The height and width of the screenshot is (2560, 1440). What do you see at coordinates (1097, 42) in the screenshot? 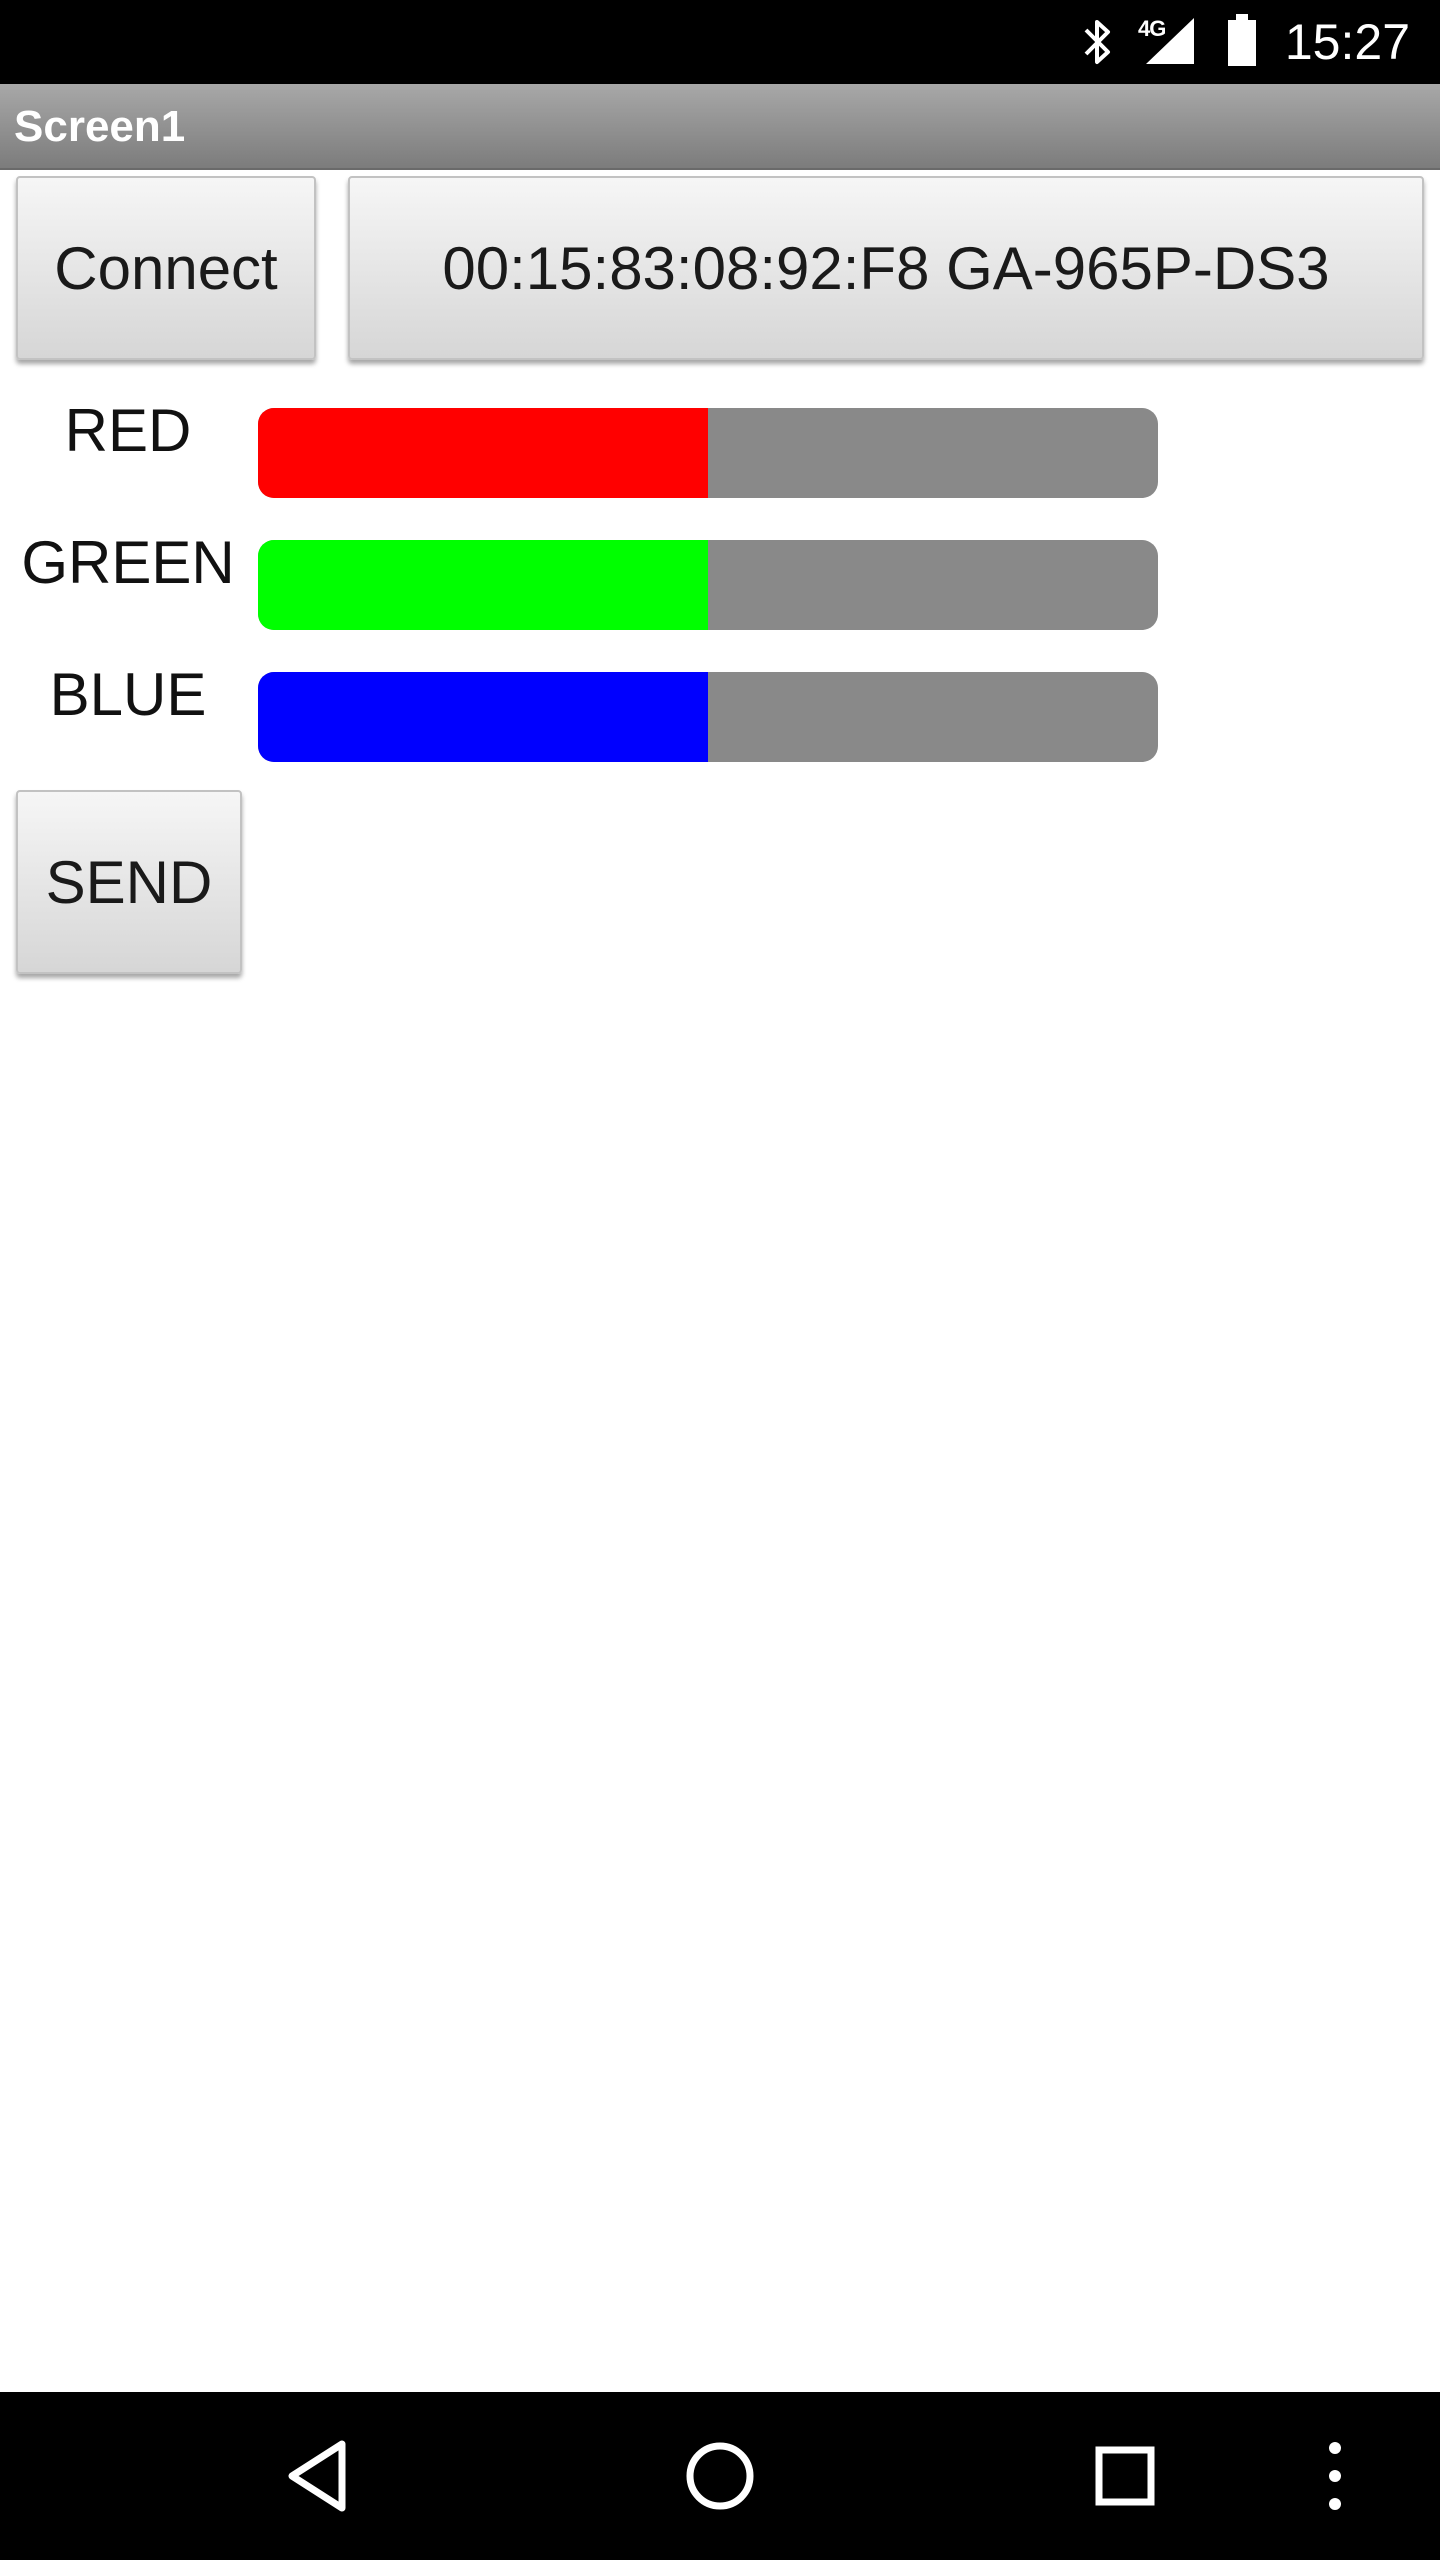
I see `bluetooth-icon` at bounding box center [1097, 42].